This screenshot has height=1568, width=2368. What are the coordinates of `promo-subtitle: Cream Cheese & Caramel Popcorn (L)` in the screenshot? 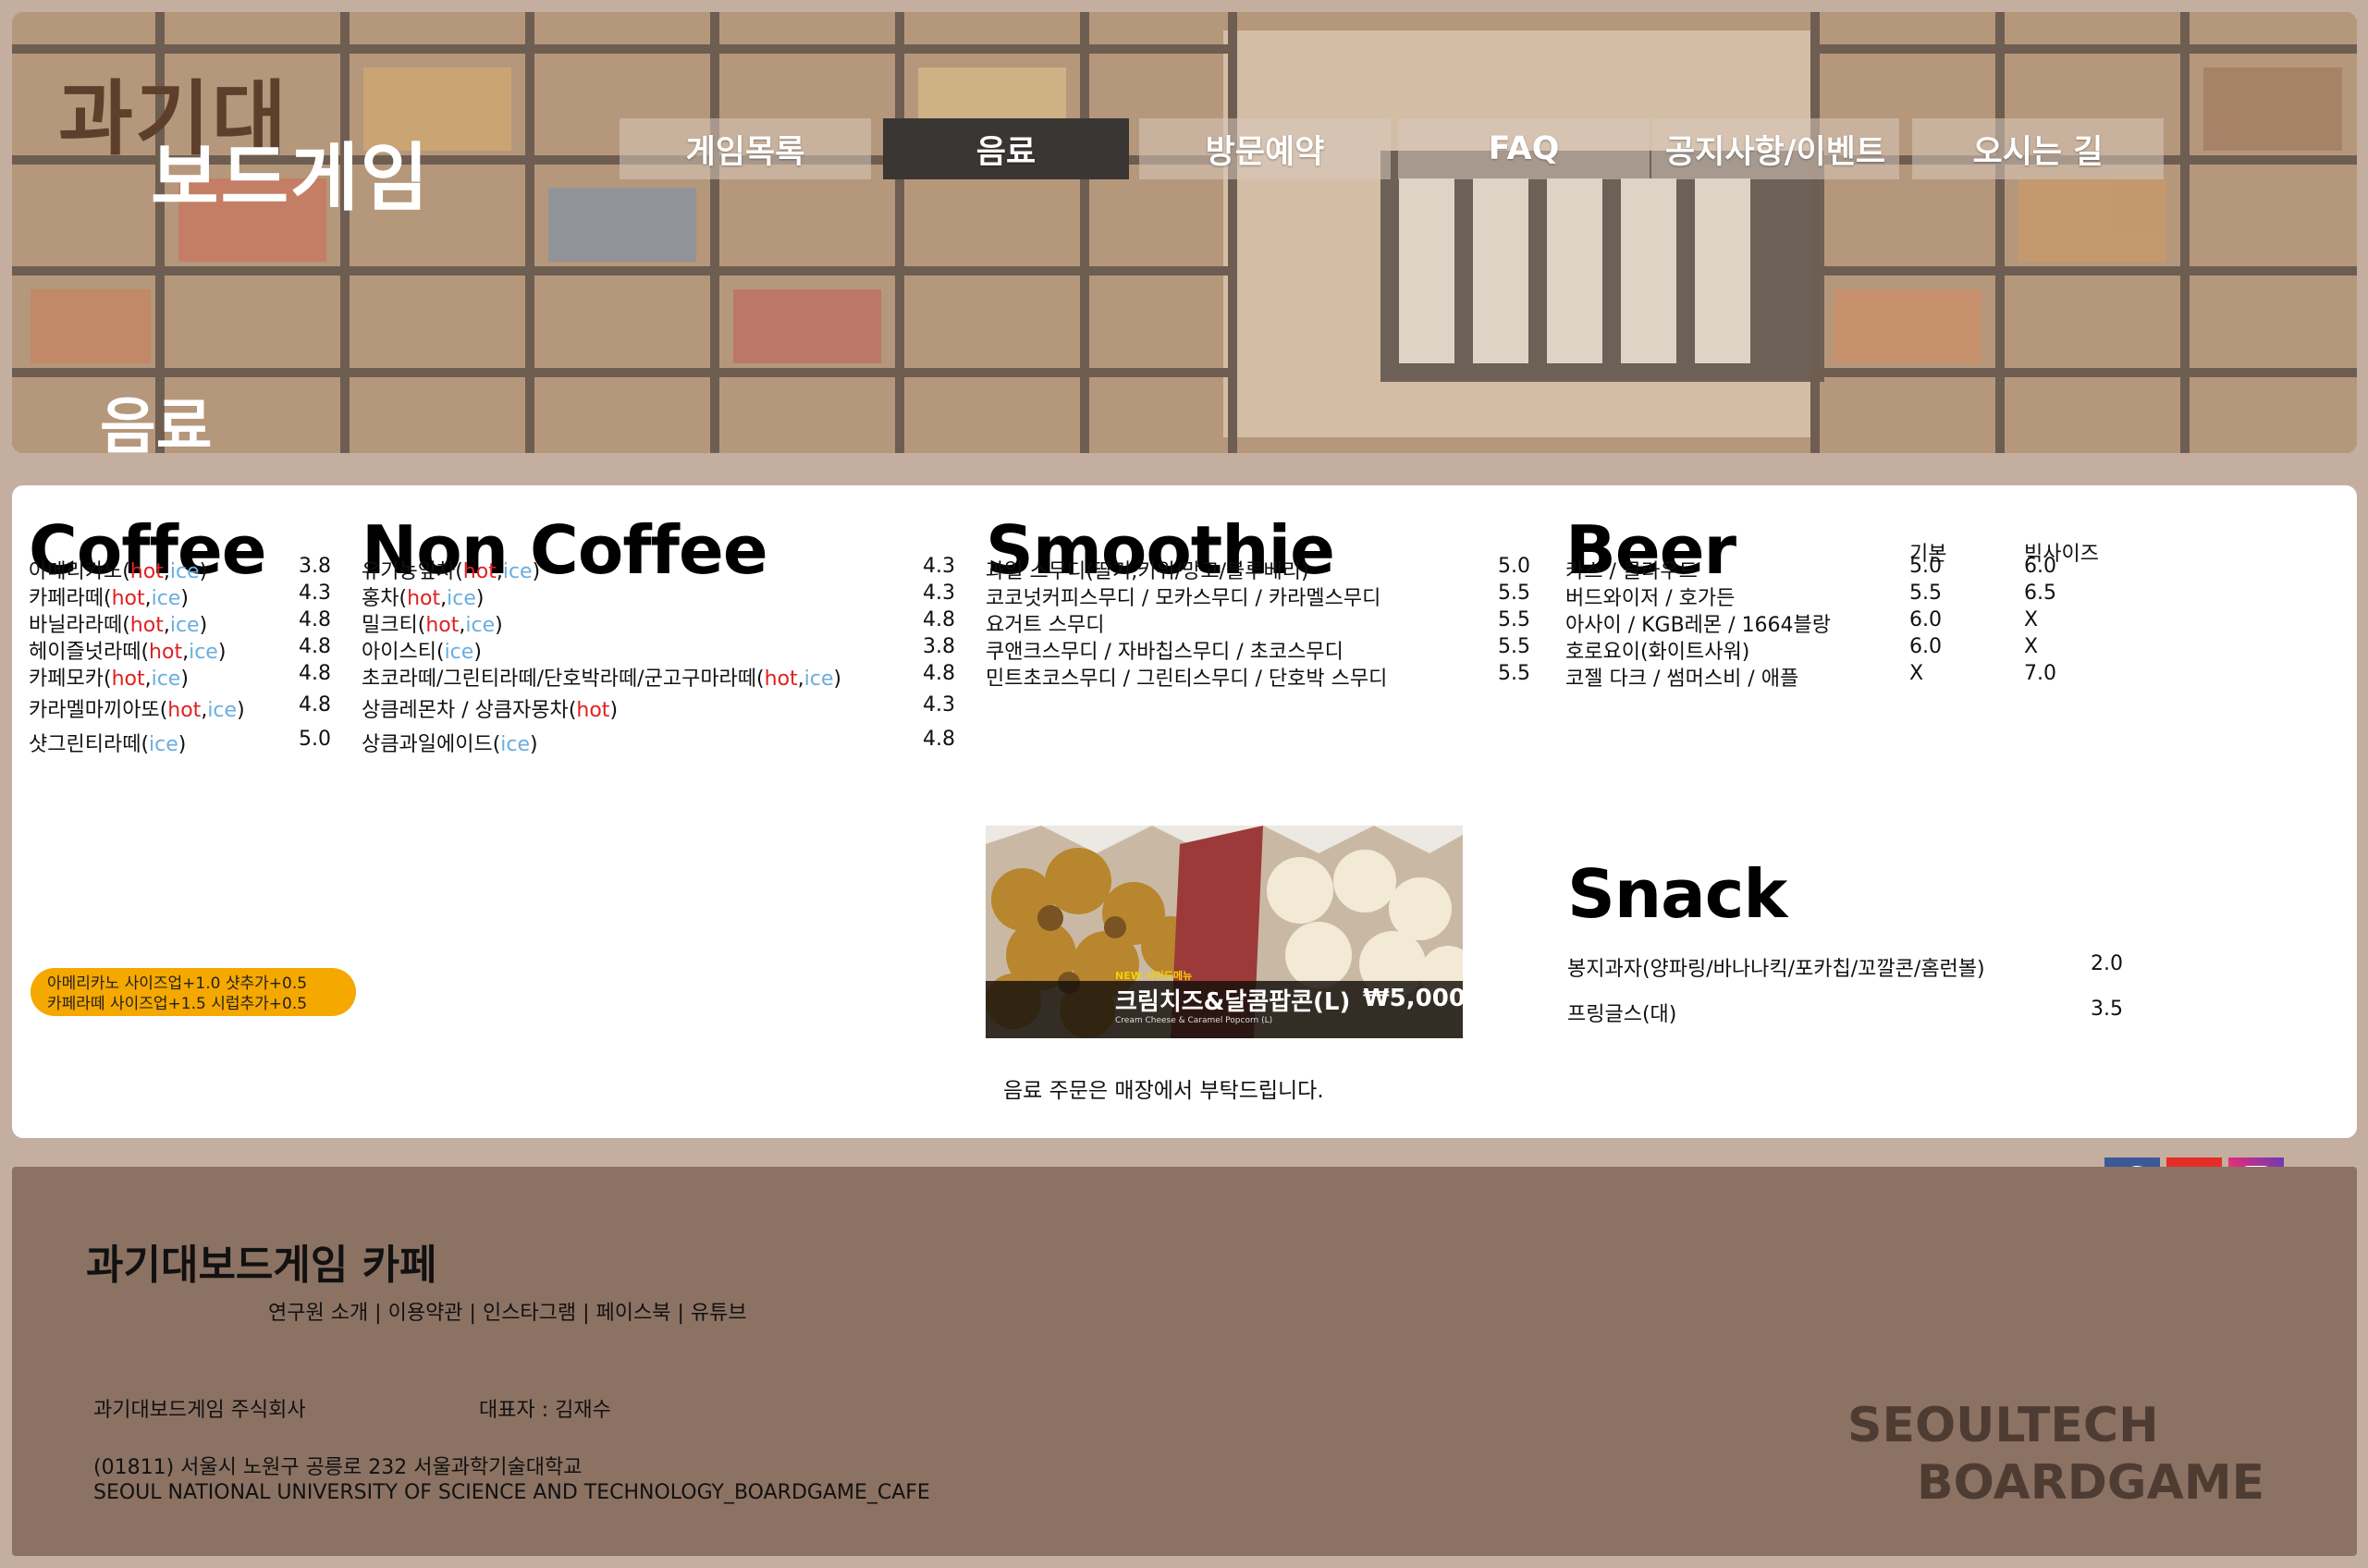 It's located at (1194, 1021).